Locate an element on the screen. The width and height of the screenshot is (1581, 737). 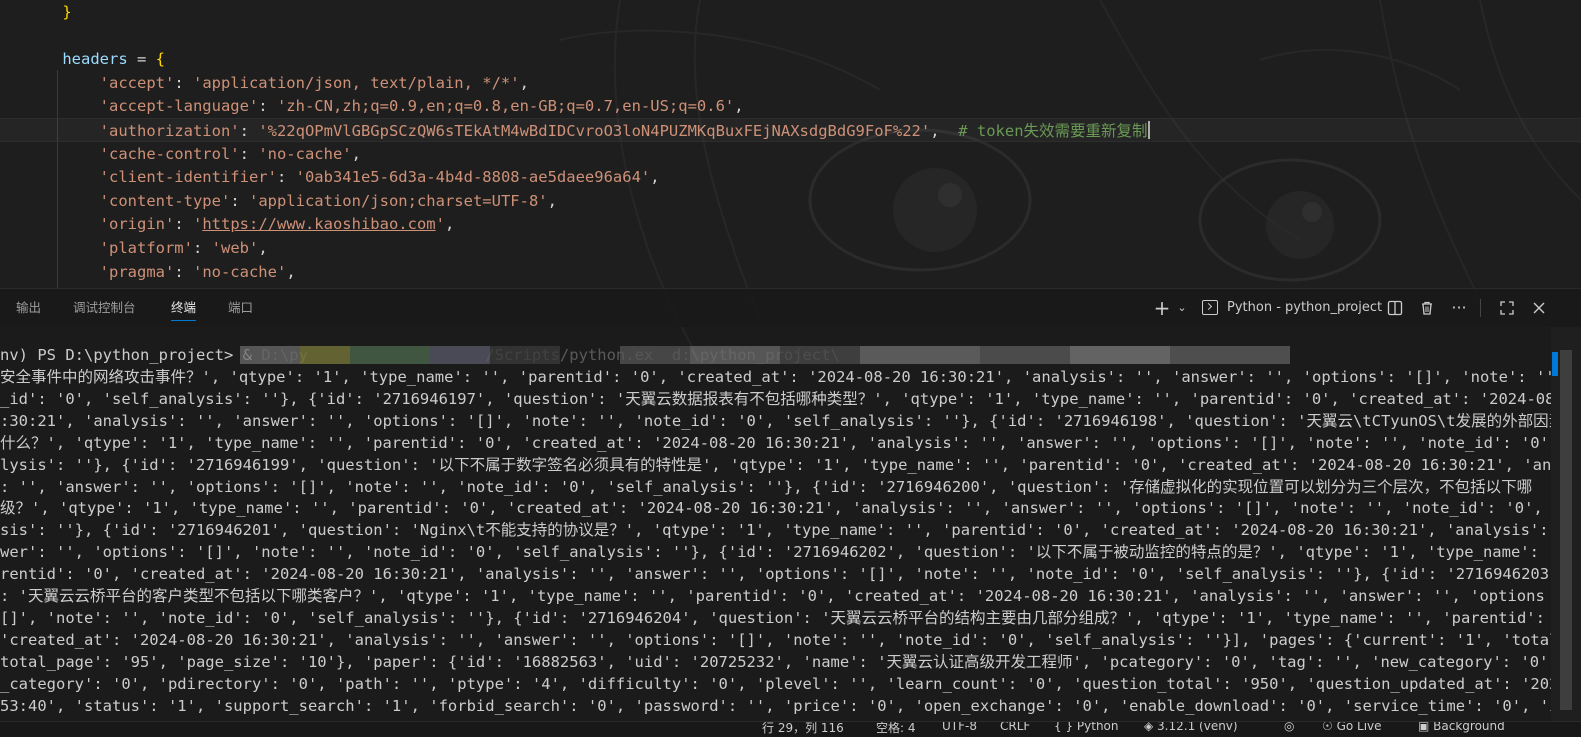
tab-output: 输出 is located at coordinates (28, 308).